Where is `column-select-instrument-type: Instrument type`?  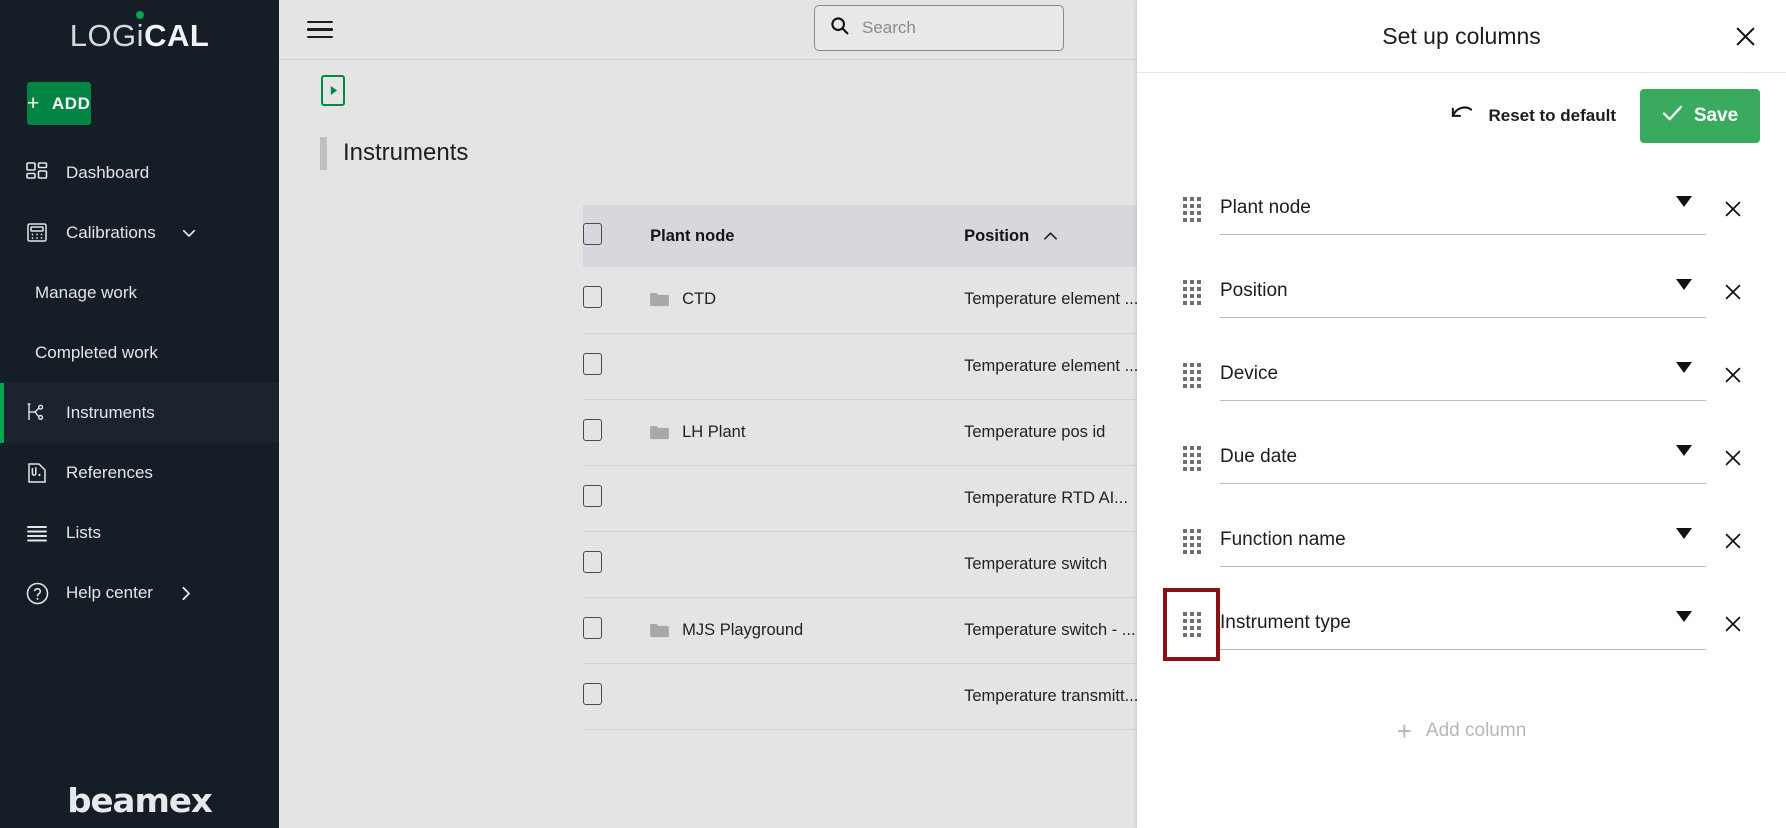
column-select-instrument-type: Instrument type is located at coordinates (1463, 623).